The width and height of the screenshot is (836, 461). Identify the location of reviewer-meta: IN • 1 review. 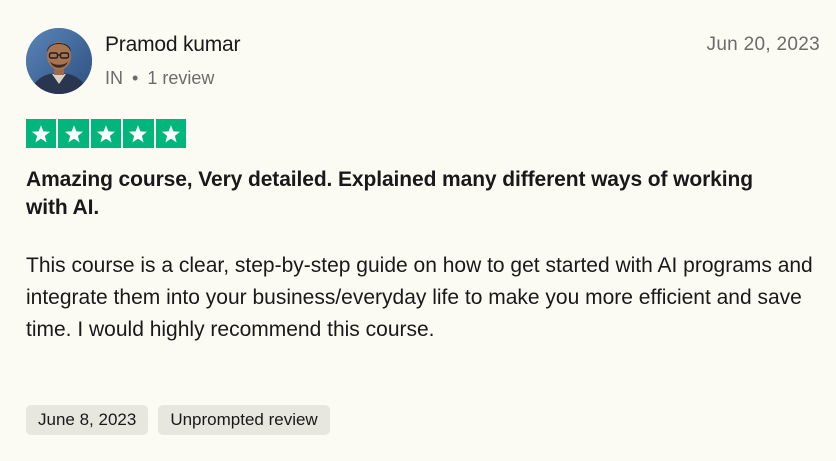
(159, 78).